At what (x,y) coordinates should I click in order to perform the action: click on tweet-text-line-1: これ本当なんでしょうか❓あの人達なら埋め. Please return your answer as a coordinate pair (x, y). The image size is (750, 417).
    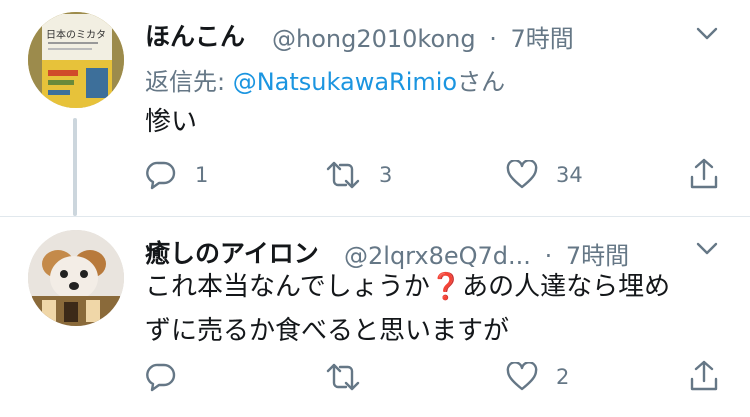
    Looking at the image, I should click on (440, 287).